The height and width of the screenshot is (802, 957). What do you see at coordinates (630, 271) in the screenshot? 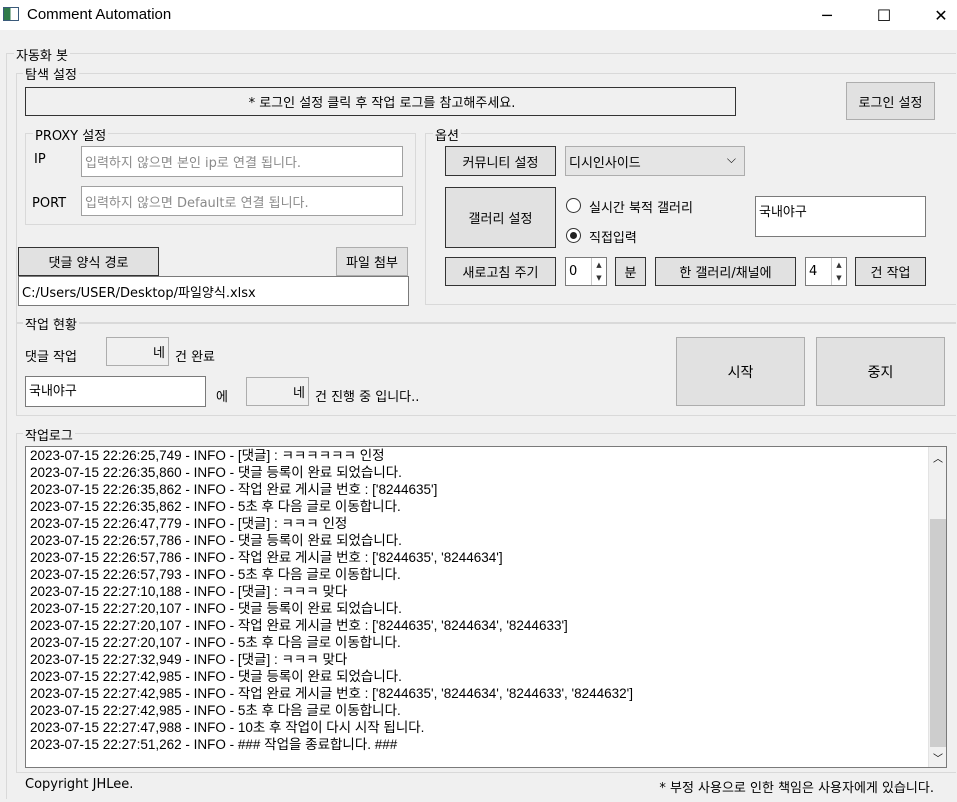
I see `minute-button: 분` at bounding box center [630, 271].